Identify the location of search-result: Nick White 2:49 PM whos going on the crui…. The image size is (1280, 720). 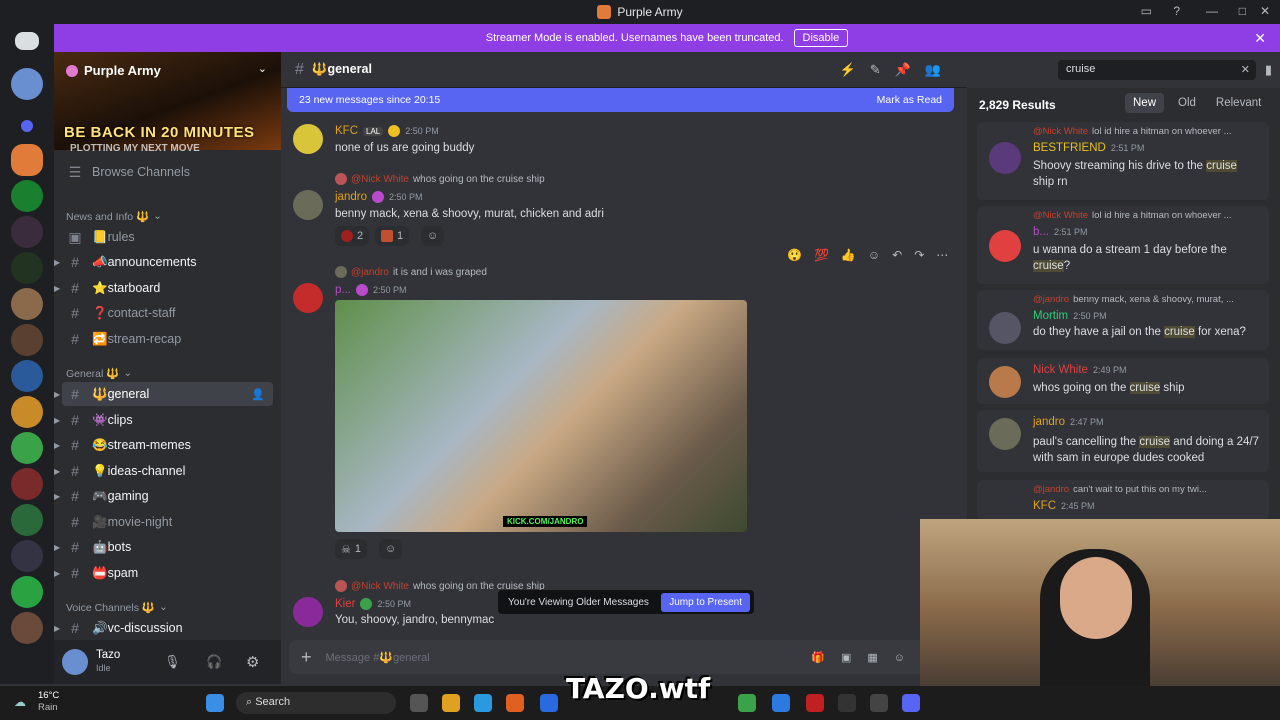
(1123, 381).